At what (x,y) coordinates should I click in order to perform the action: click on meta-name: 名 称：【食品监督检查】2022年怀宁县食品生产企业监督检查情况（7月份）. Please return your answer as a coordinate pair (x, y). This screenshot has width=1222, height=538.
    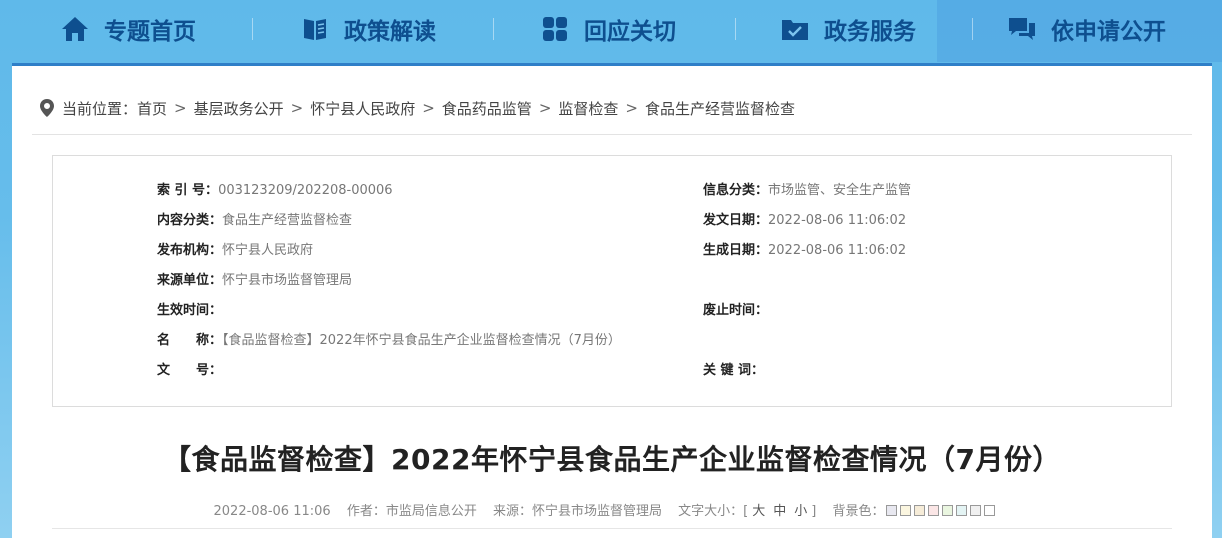
    Looking at the image, I should click on (389, 341).